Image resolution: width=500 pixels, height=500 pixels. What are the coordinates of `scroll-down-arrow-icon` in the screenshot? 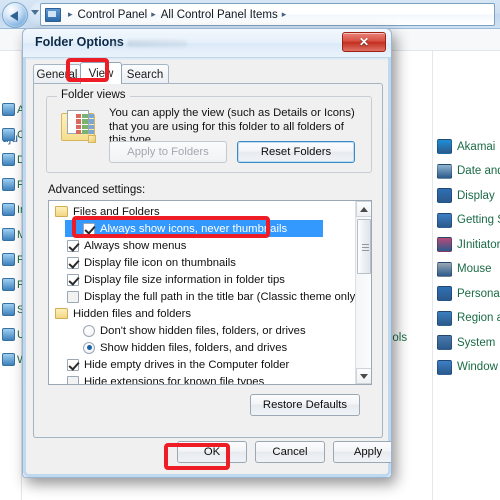 It's located at (363, 376).